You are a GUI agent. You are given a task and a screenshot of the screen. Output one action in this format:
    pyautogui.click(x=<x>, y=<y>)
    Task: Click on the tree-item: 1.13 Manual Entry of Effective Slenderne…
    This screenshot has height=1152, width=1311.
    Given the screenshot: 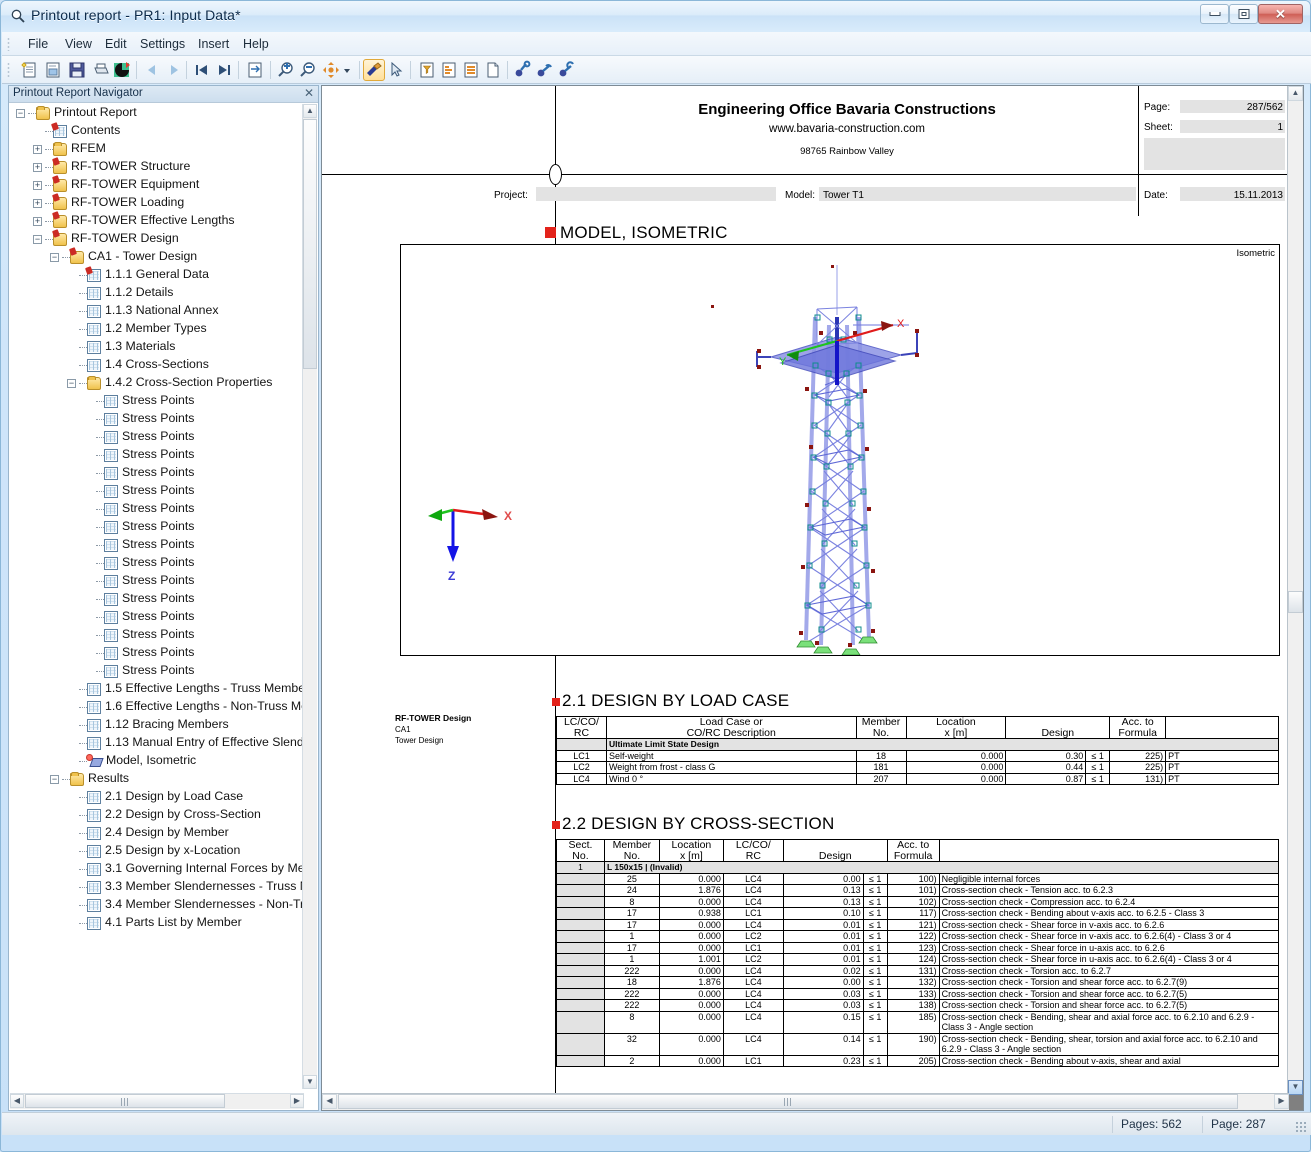 What is the action you would take?
    pyautogui.click(x=157, y=743)
    